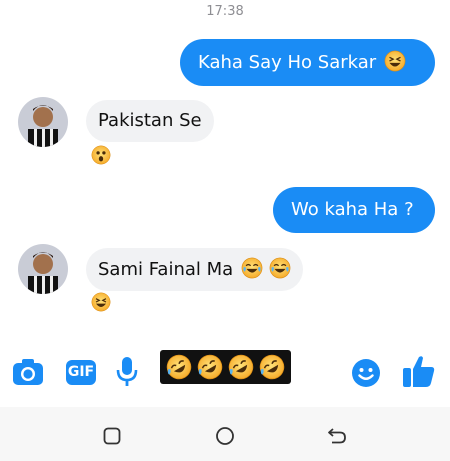 Image resolution: width=450 pixels, height=461 pixels. Describe the element at coordinates (337, 436) in the screenshot. I see `back-icon` at that location.